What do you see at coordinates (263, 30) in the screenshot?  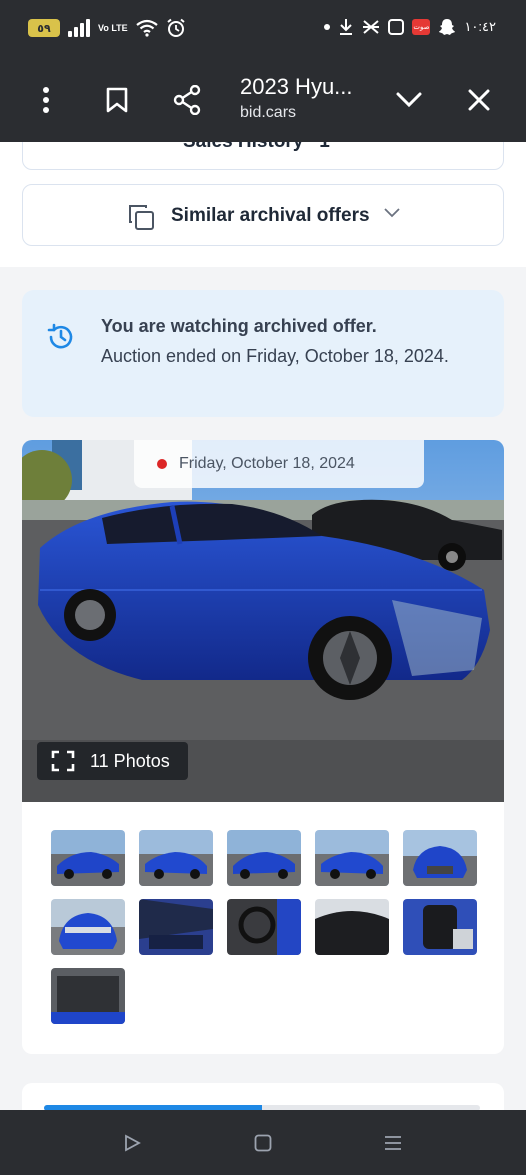 I see `status-bar: ٥٩ Vo LTE صوت ١٠:٤٢` at bounding box center [263, 30].